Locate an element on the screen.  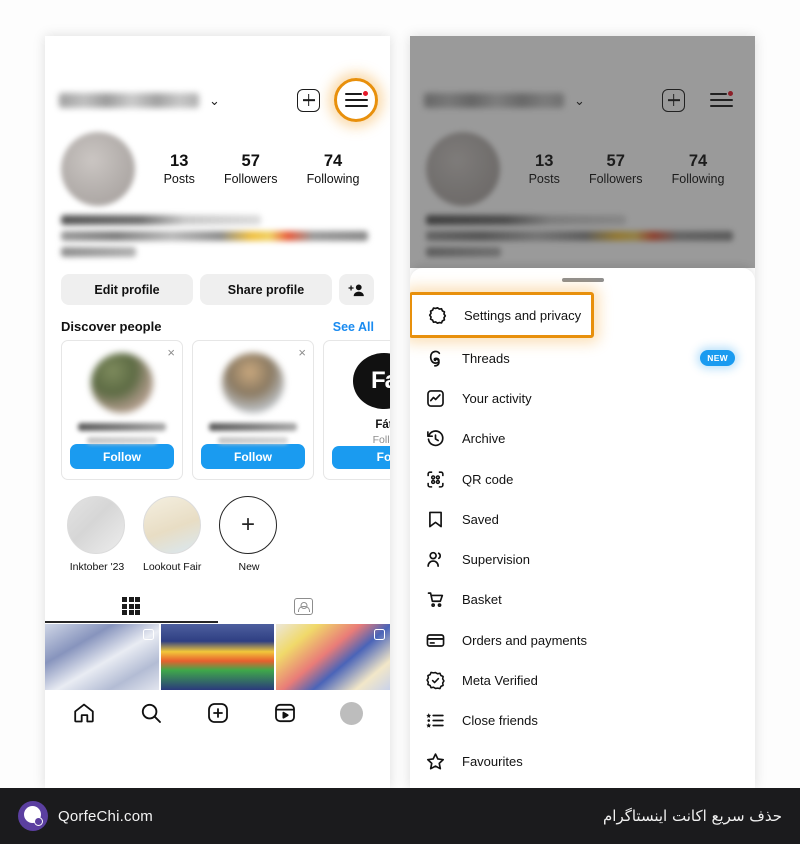
menu-item-label: Settings and privacy is located at coordinates (523, 315).